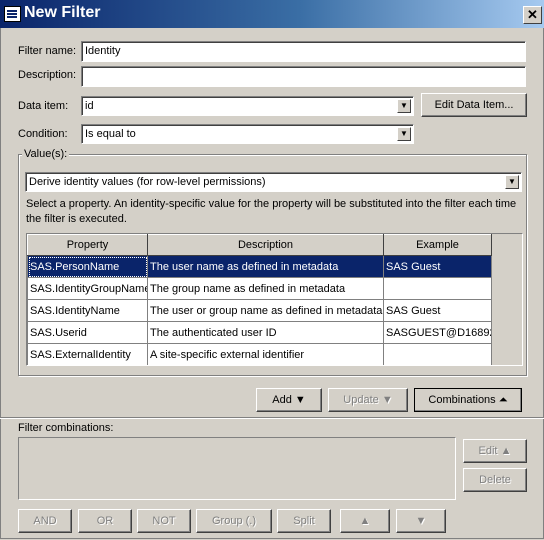 The image size is (544, 540). What do you see at coordinates (62, 12) in the screenshot?
I see `window-title: New Filter` at bounding box center [62, 12].